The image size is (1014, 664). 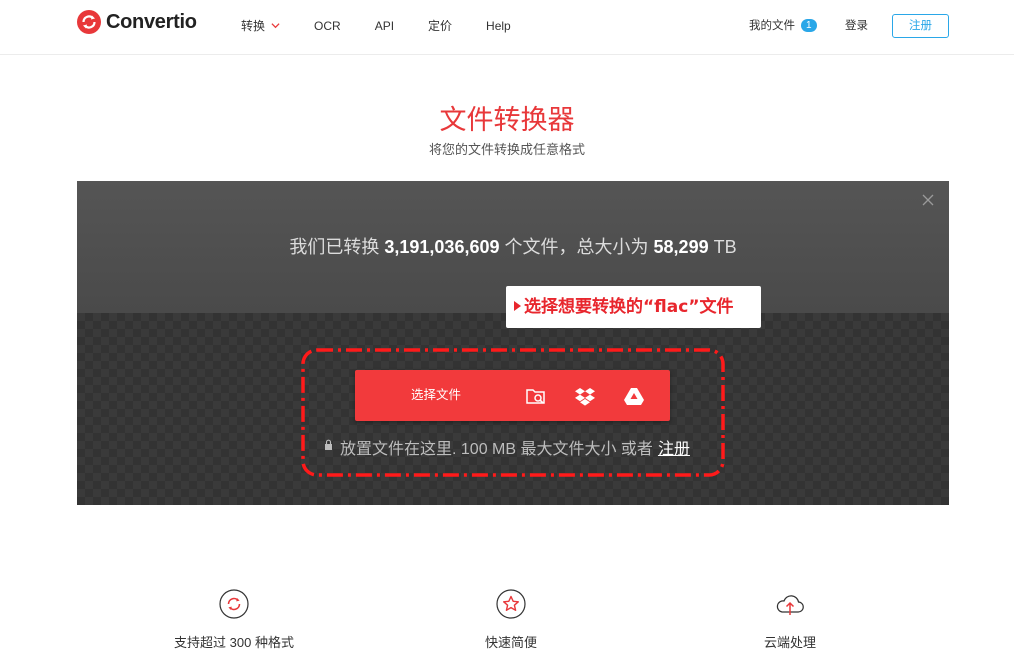 I want to click on stats-prefix: 我们已转换, so click(x=334, y=247).